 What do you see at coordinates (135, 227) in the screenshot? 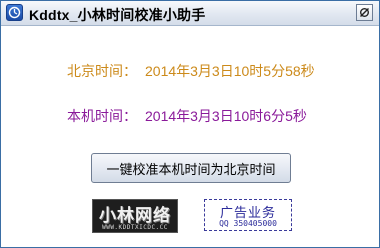
I see `logo-left-subtext: WWW.KDDTXICDC.CC` at bounding box center [135, 227].